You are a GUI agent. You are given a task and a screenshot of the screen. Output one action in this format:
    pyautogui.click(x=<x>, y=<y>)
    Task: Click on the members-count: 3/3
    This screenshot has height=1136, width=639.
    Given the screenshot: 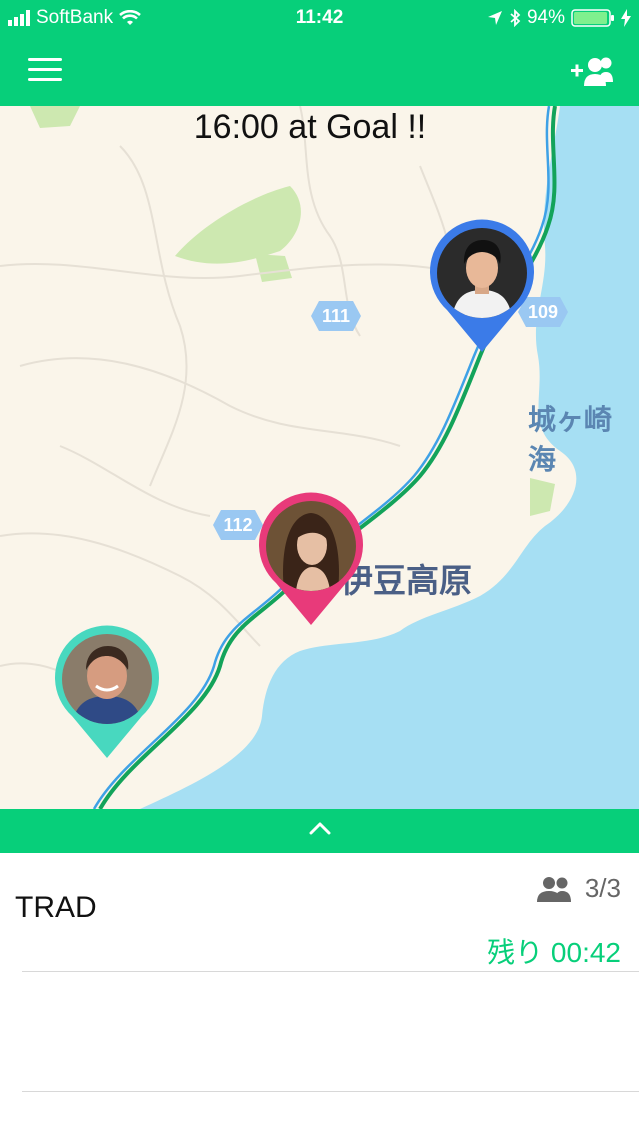 What is the action you would take?
    pyautogui.click(x=602, y=888)
    